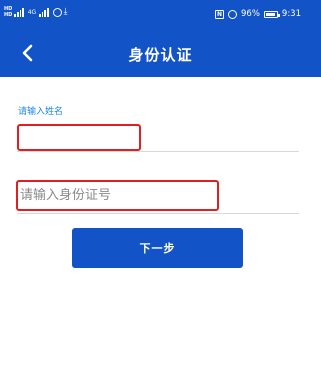 The width and height of the screenshot is (321, 381). I want to click on status-bar: HD HD 4G ⤓ N 96% 9:31, so click(160, 15).